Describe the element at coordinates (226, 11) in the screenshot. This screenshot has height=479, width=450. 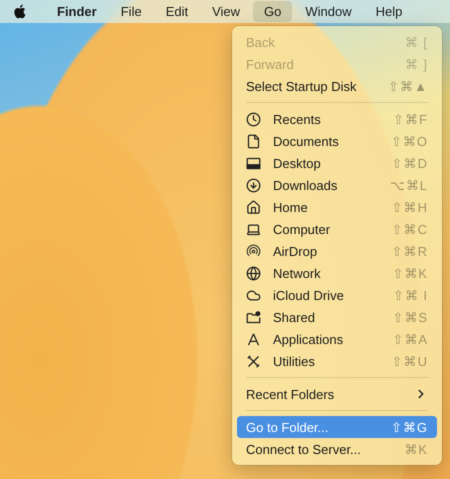
I see `menu-bar-item: View` at that location.